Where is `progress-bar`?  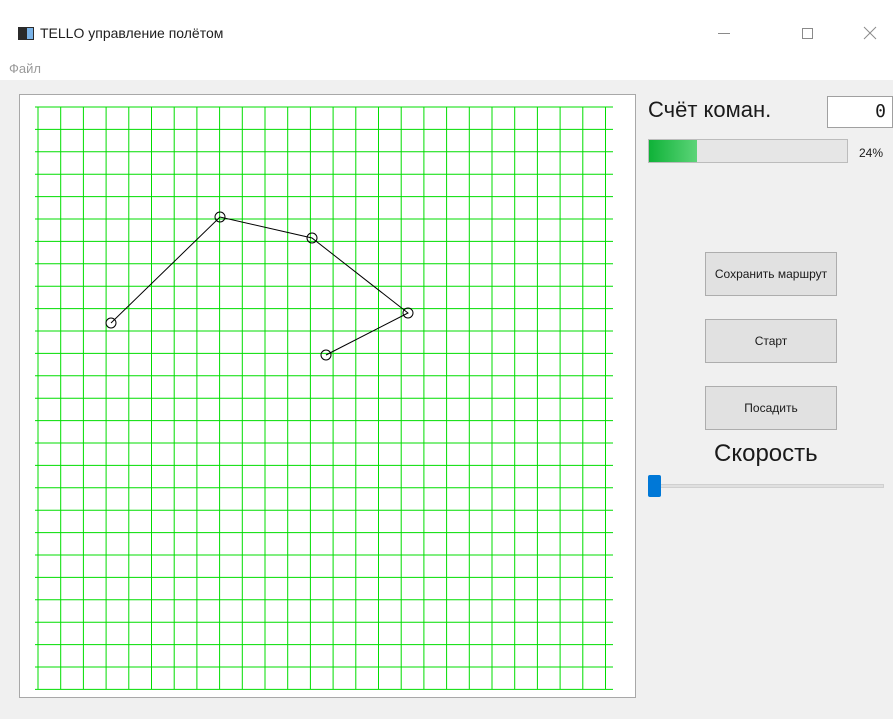 progress-bar is located at coordinates (748, 151).